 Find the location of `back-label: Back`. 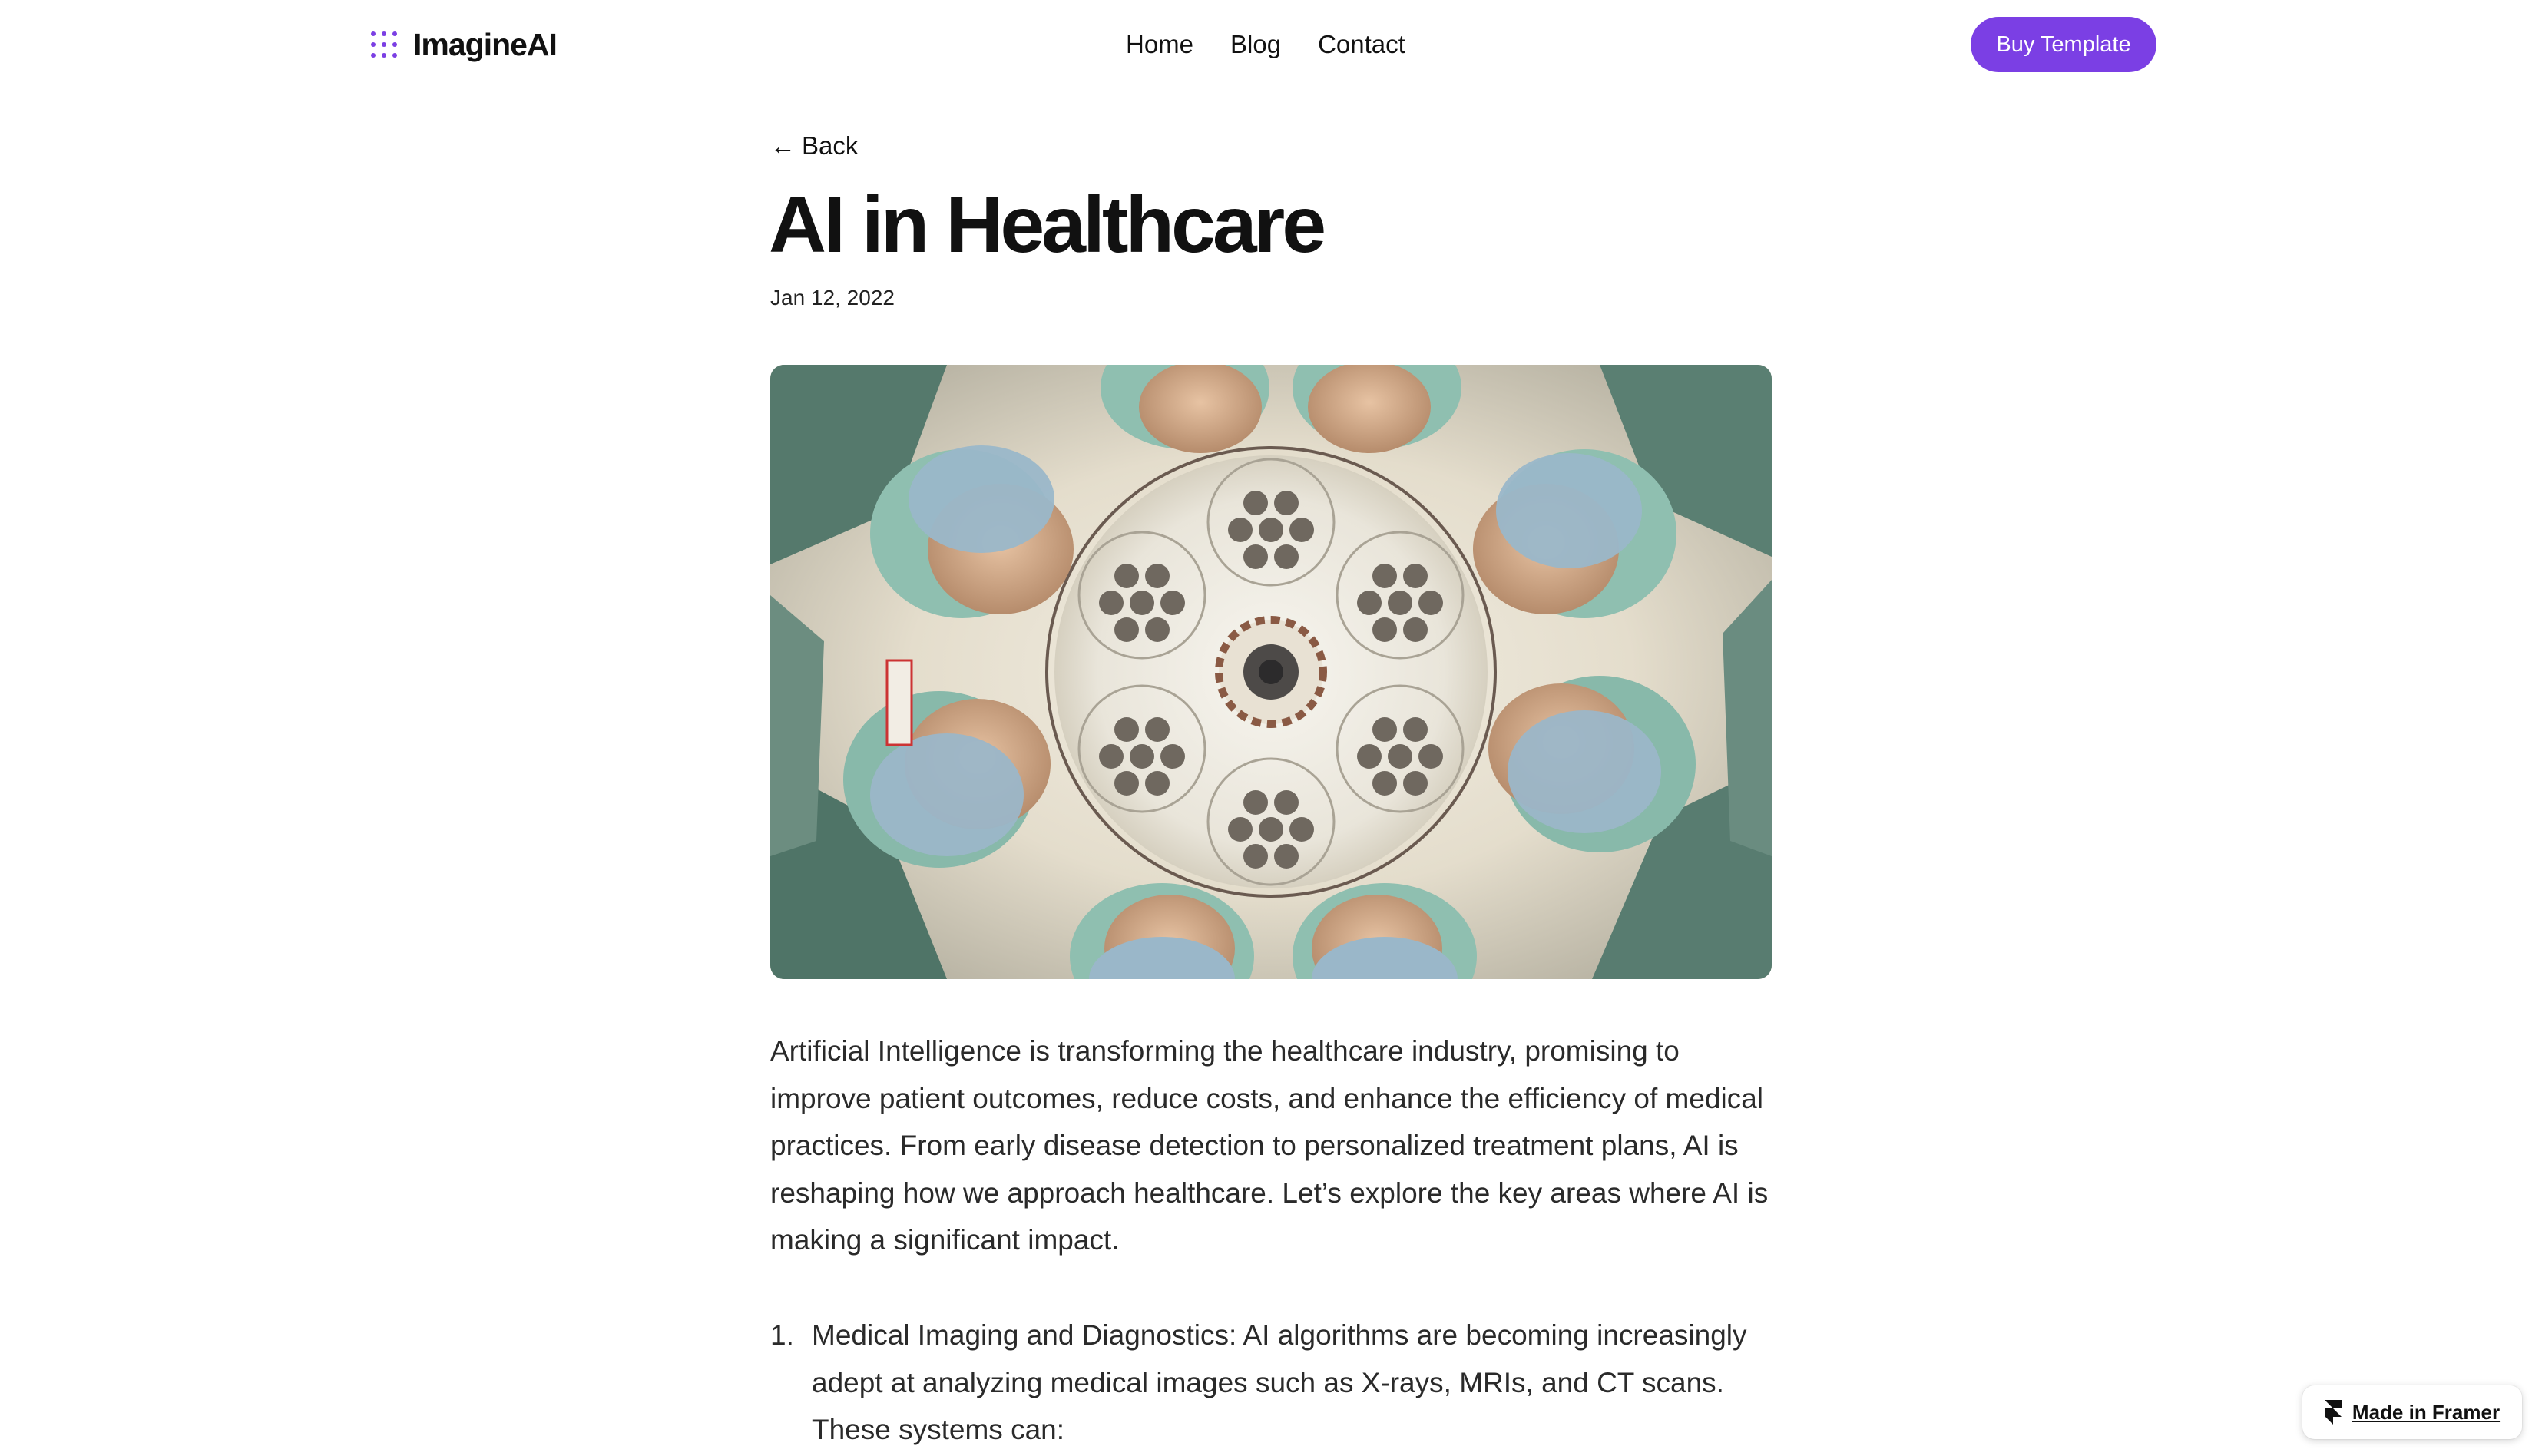

back-label: Back is located at coordinates (831, 145).